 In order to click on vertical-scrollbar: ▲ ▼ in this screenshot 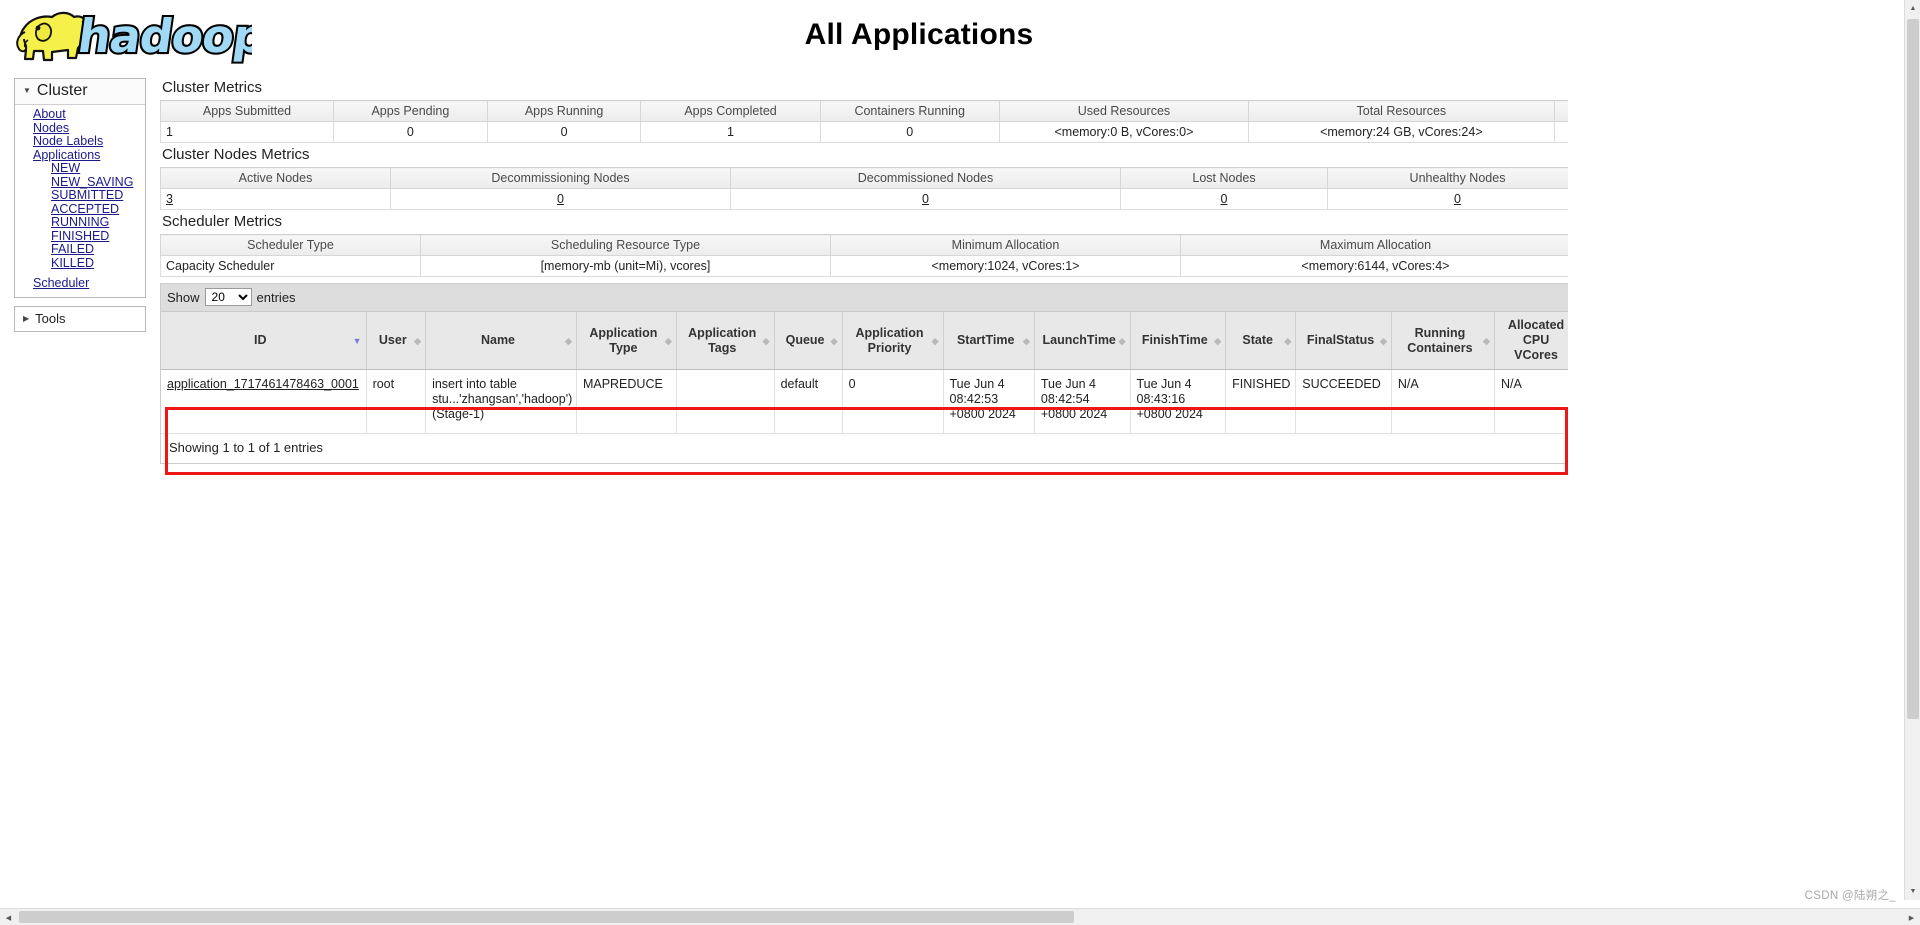, I will do `click(1912, 450)`.